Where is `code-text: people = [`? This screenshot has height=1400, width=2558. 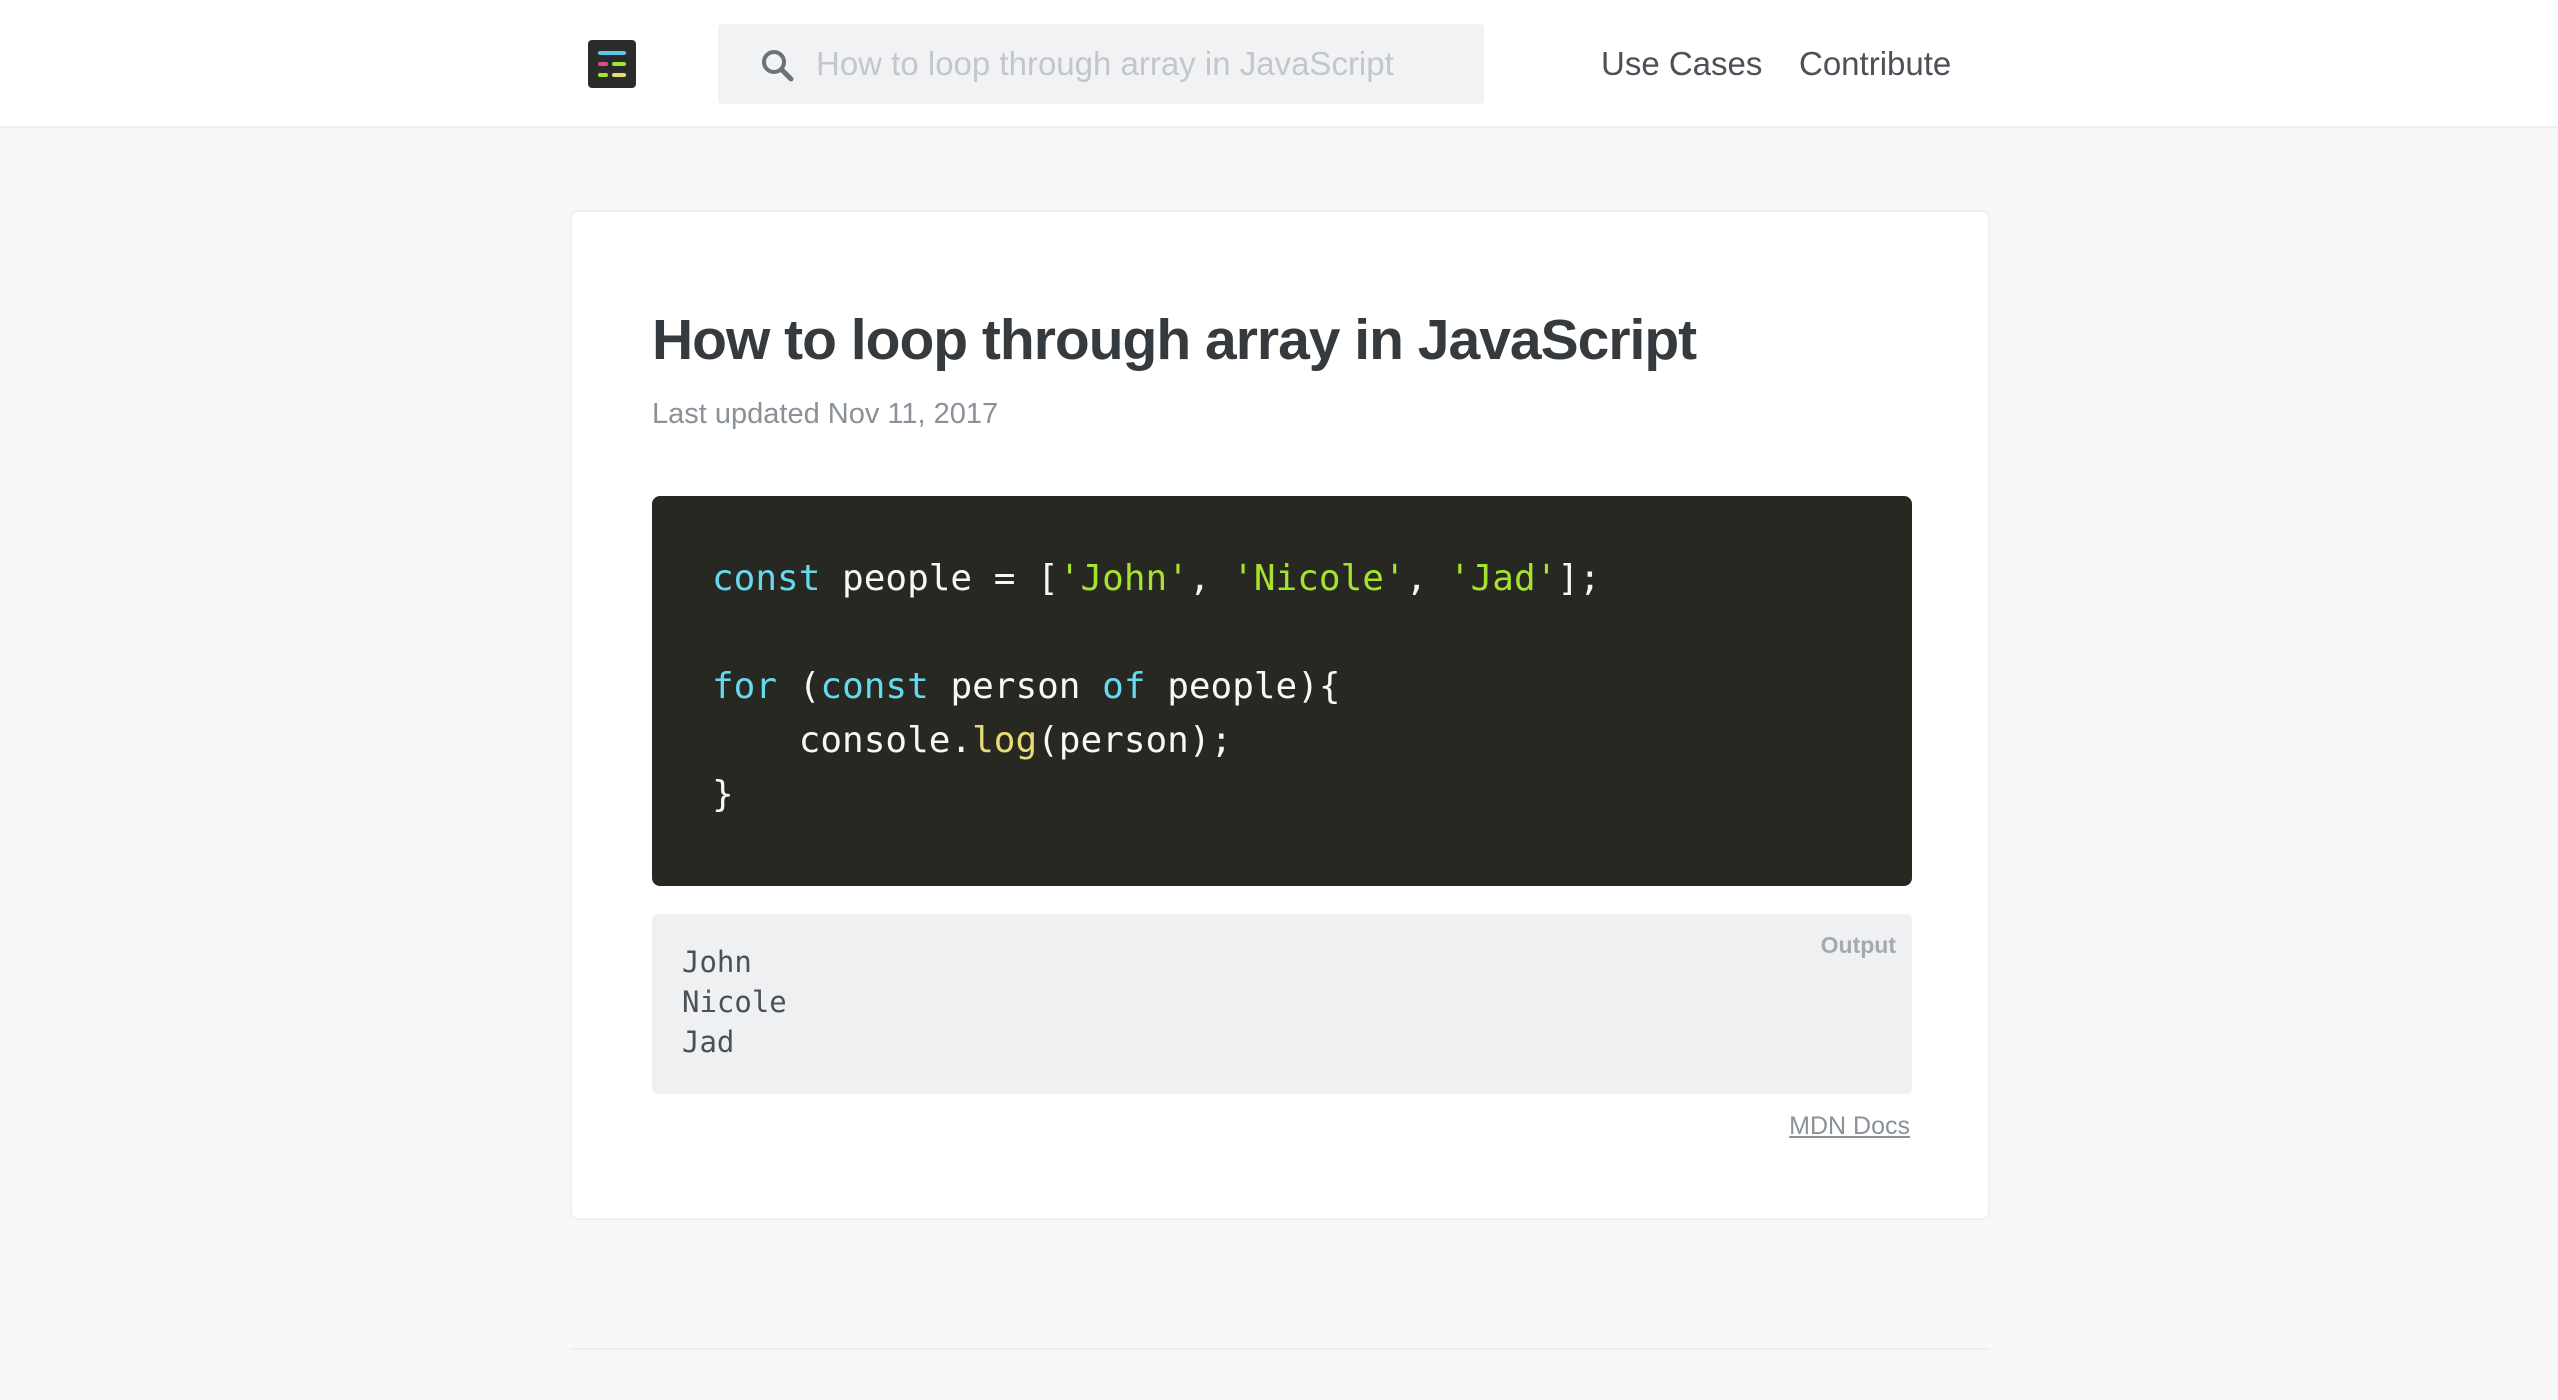 code-text: people = [ is located at coordinates (939, 578).